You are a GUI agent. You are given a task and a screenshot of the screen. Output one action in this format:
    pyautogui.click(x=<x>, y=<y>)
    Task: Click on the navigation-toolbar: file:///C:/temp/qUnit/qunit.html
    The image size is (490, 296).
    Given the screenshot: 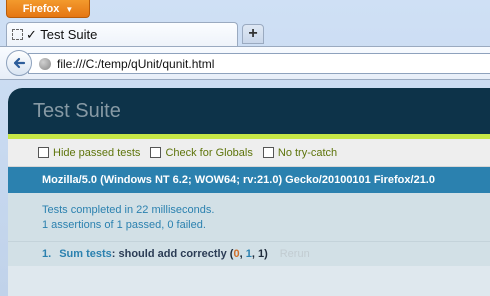 What is the action you would take?
    pyautogui.click(x=245, y=63)
    